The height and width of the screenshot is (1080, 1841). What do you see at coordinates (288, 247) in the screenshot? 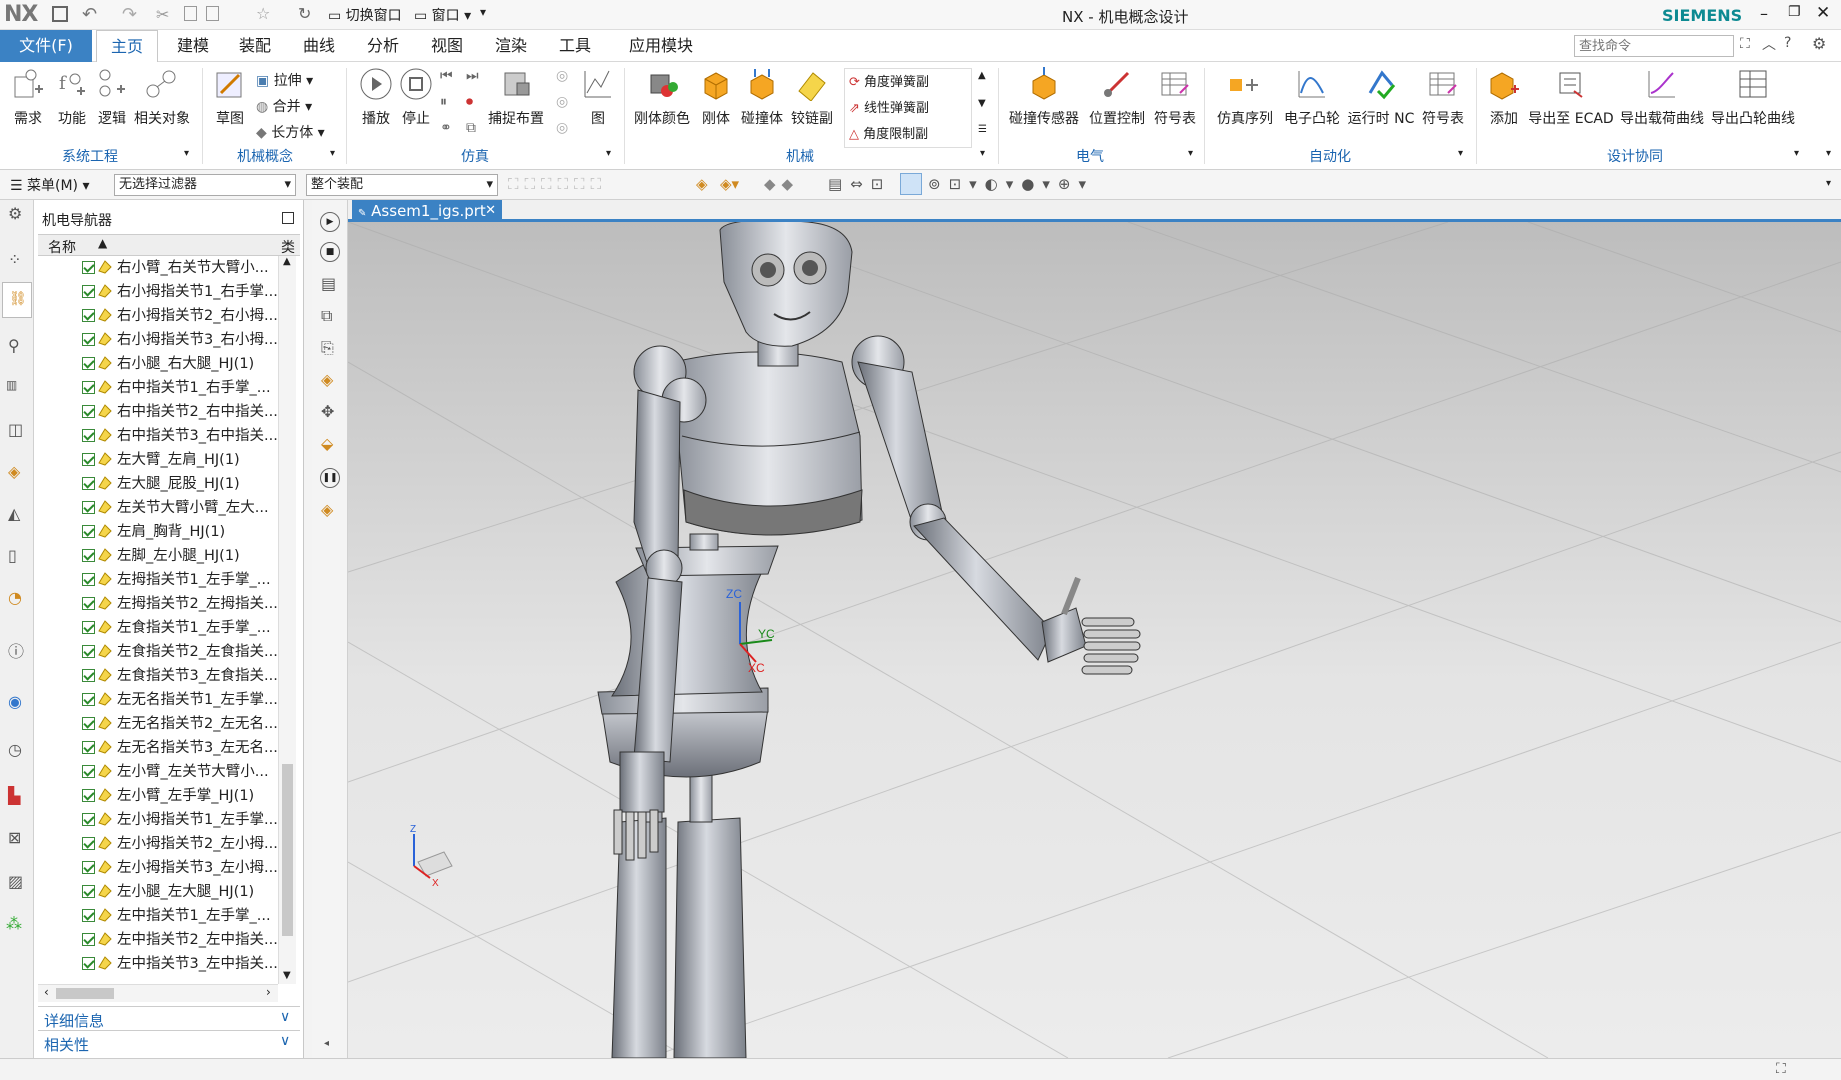
I see `column-type: 类` at bounding box center [288, 247].